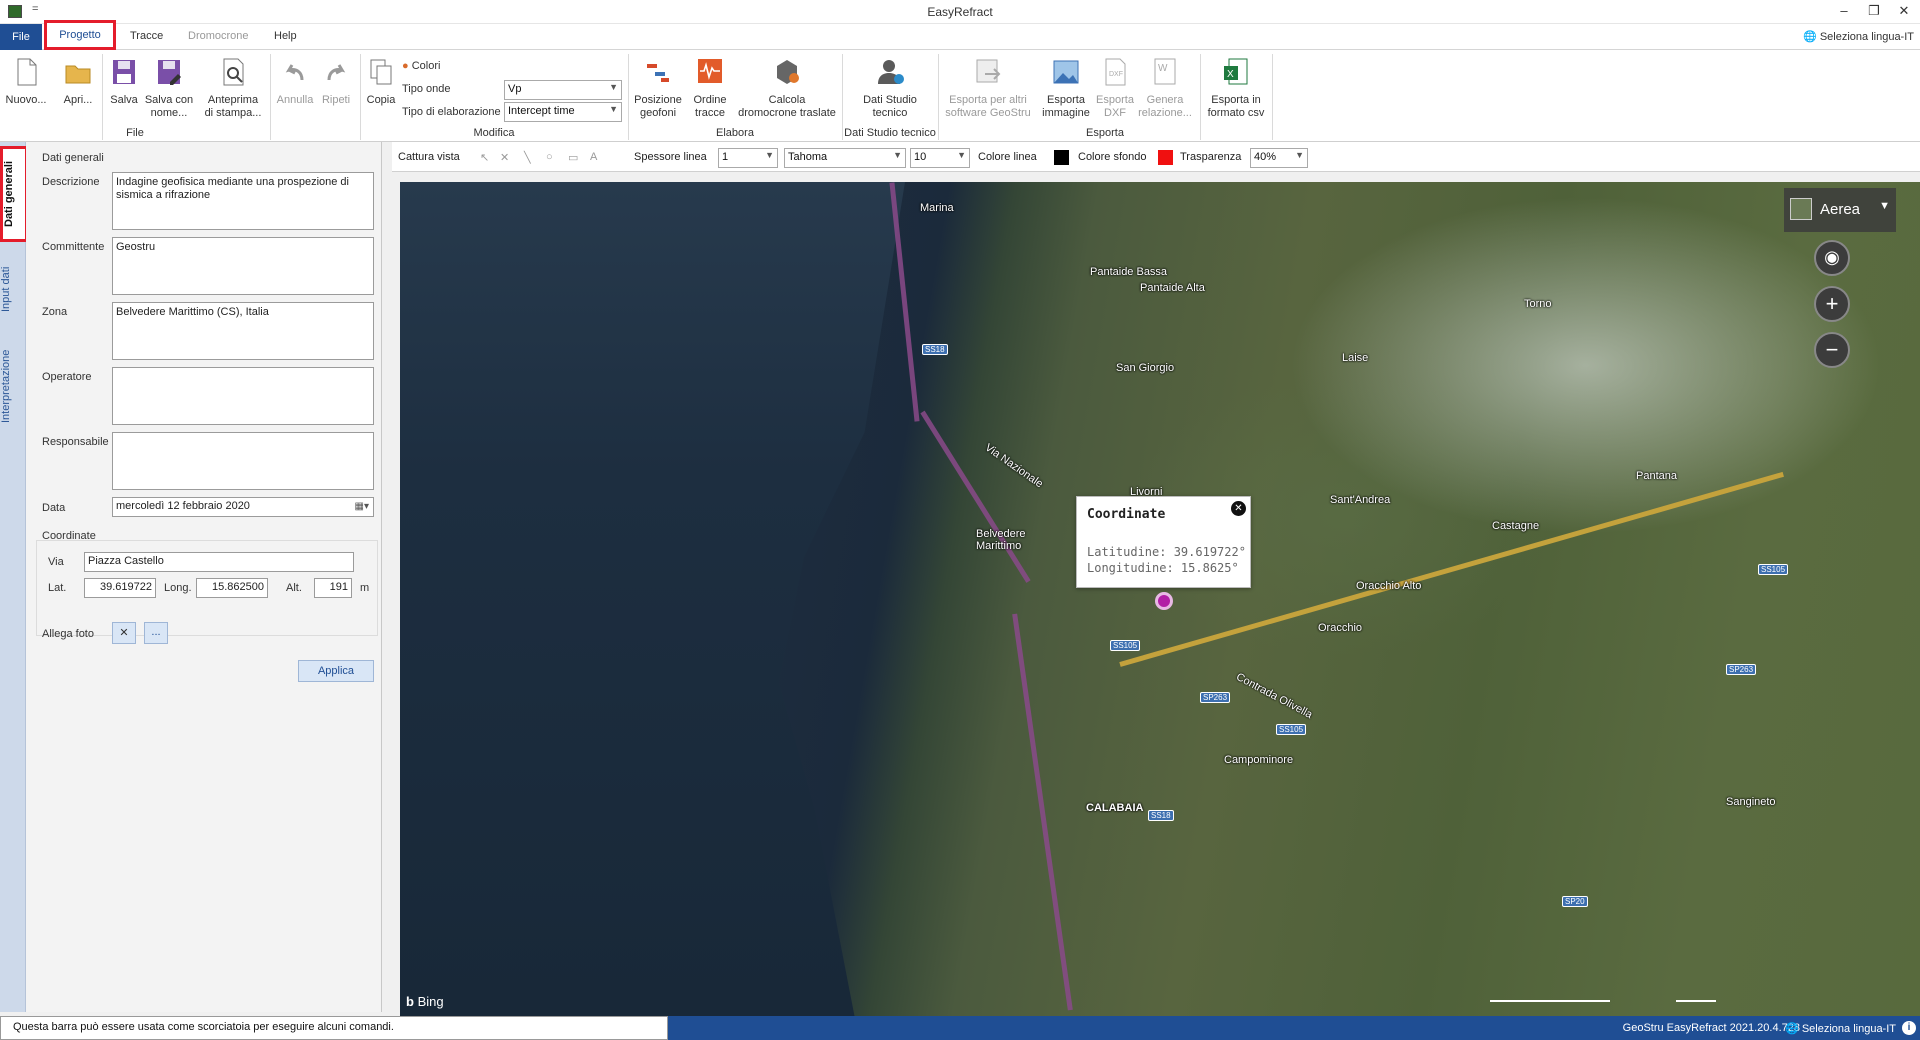 The height and width of the screenshot is (1040, 1920). I want to click on tab-help: Help, so click(285, 36).